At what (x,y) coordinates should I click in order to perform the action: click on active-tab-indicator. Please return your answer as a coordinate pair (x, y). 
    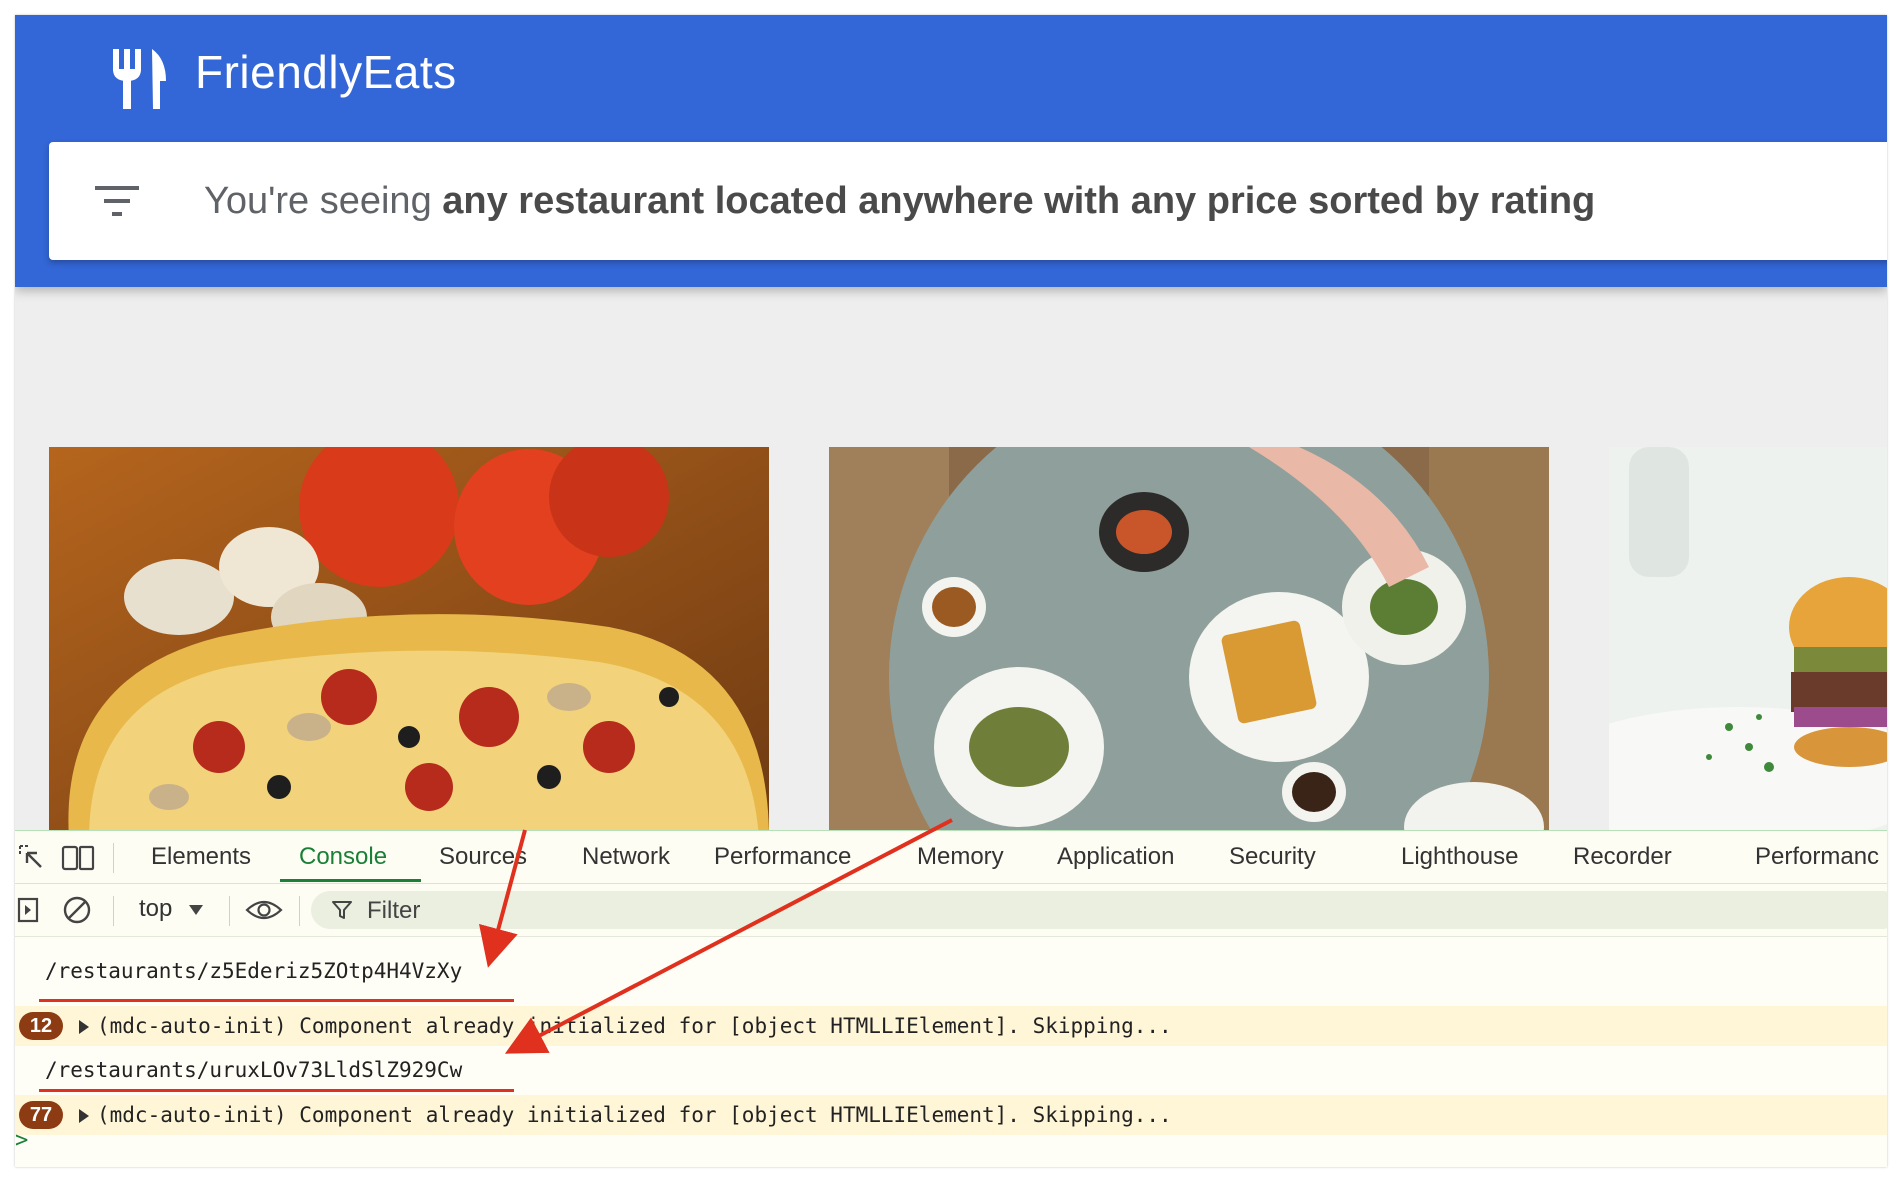
    Looking at the image, I should click on (350, 880).